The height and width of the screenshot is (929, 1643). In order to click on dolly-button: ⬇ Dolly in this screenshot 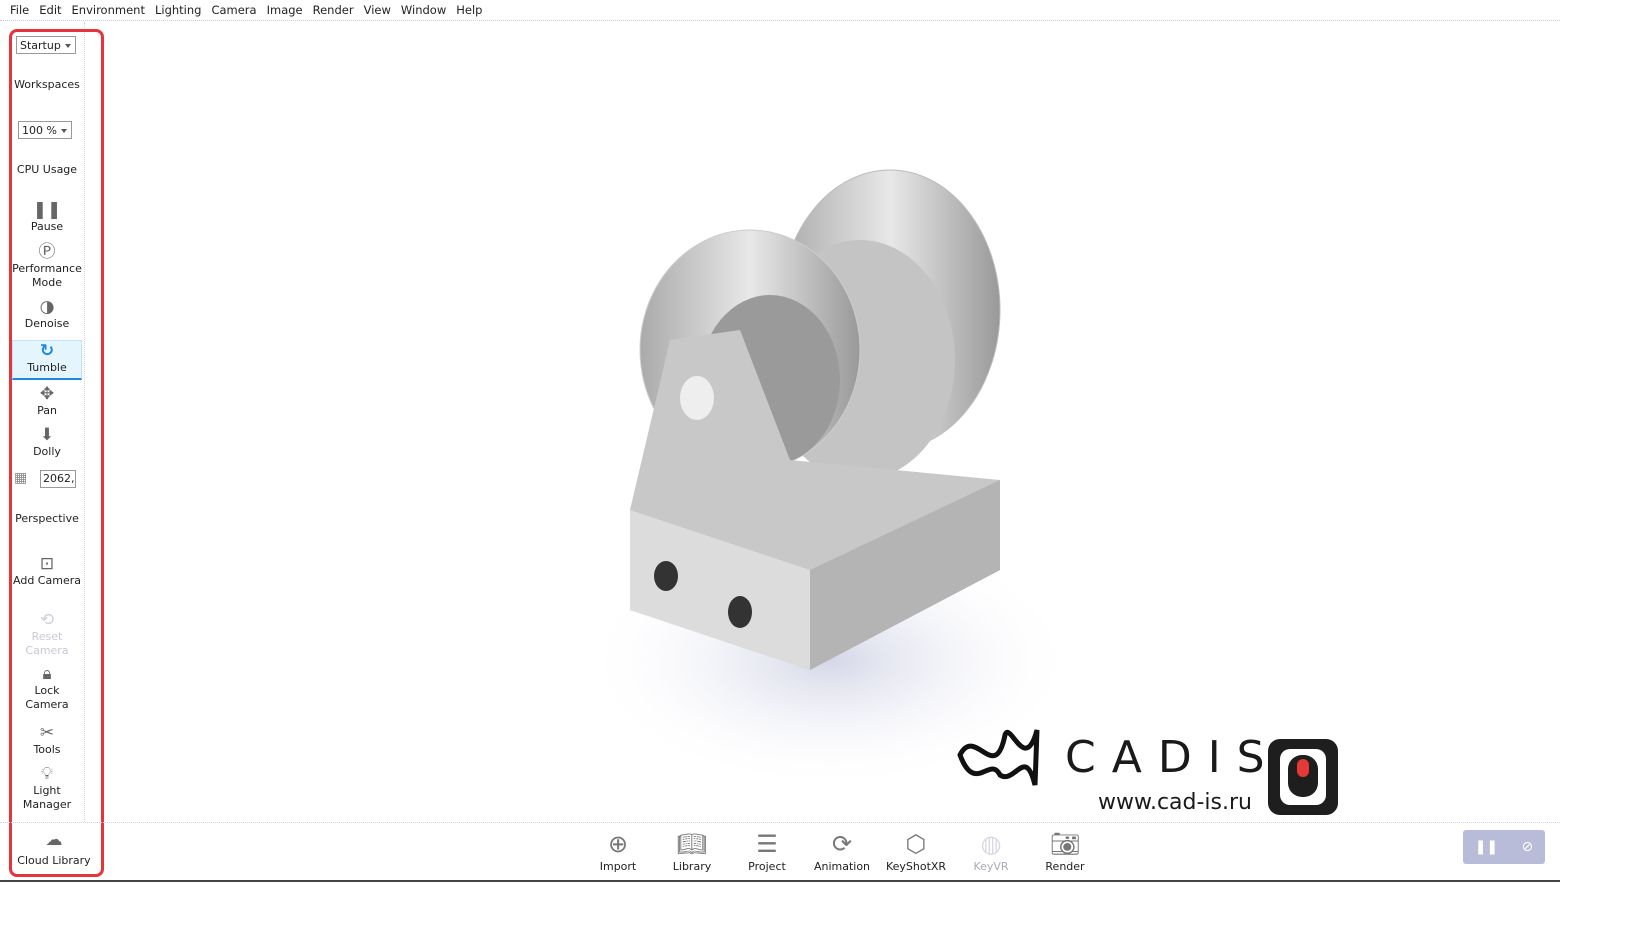, I will do `click(47, 442)`.